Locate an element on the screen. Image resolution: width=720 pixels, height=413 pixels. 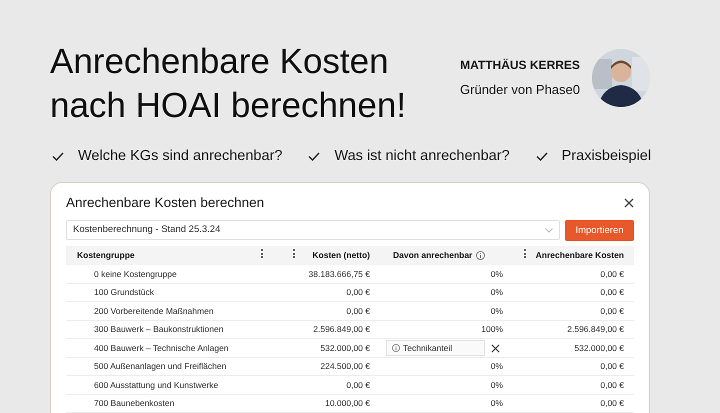
tag-chip: Technikanteil is located at coordinates (435, 348).